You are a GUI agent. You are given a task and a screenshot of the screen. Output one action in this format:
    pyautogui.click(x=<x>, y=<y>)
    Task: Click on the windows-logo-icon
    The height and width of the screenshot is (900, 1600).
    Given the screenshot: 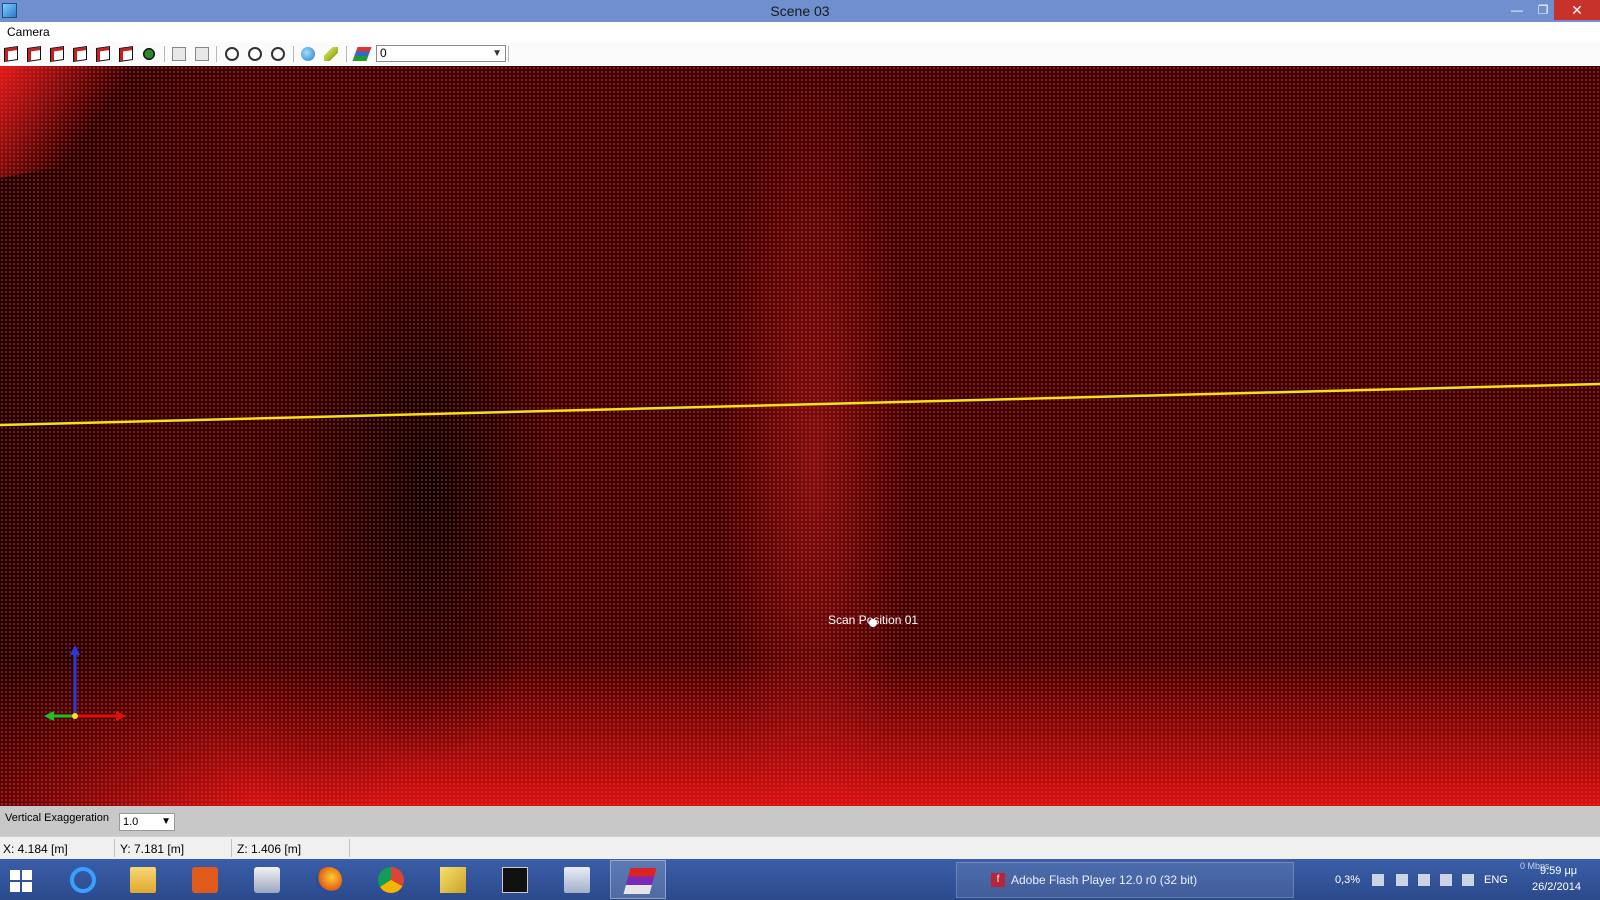 What is the action you would take?
    pyautogui.click(x=21, y=881)
    